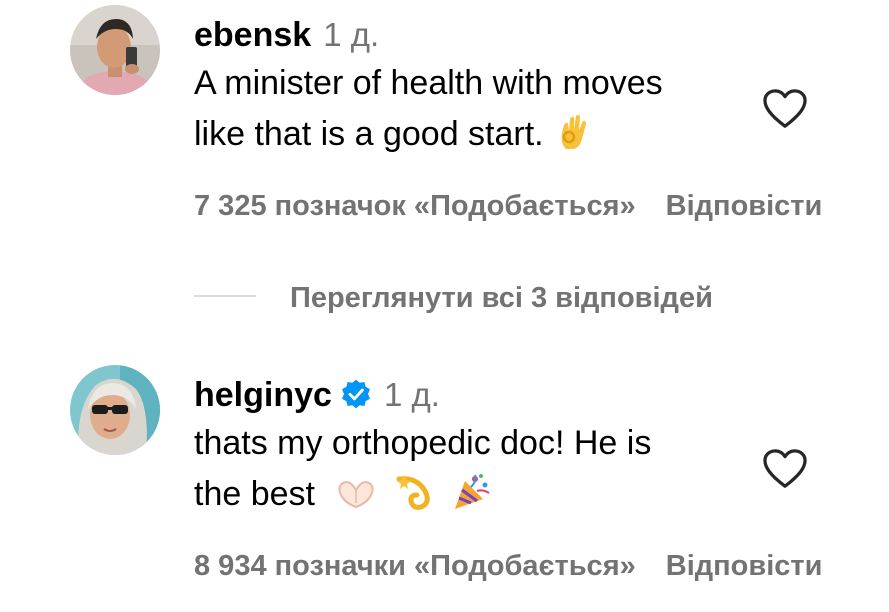 The height and width of the screenshot is (612, 889). Describe the element at coordinates (428, 83) in the screenshot. I see `comment-text-line: A minister of health with moves` at that location.